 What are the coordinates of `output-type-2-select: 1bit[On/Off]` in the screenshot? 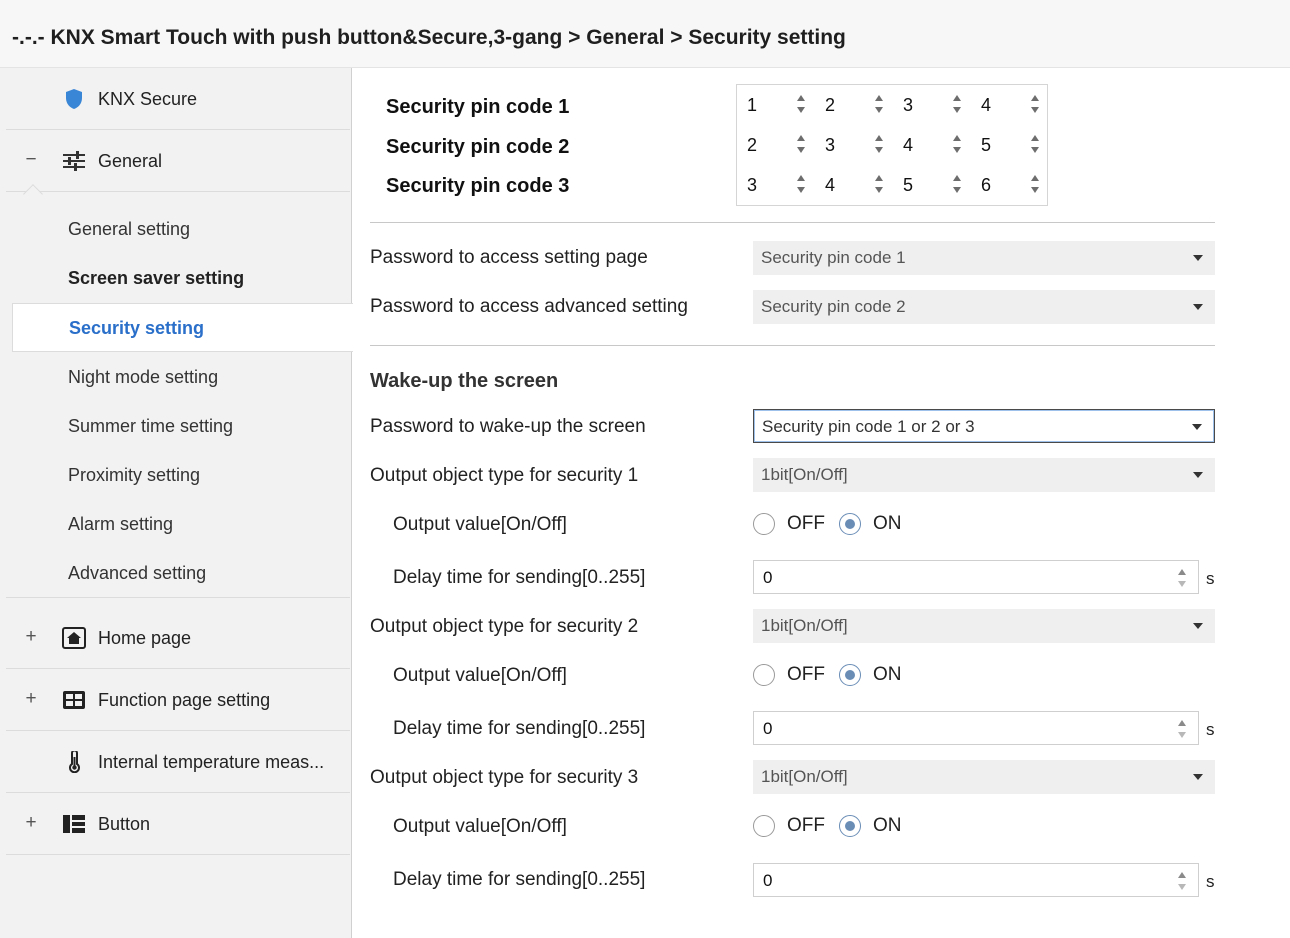 It's located at (984, 626).